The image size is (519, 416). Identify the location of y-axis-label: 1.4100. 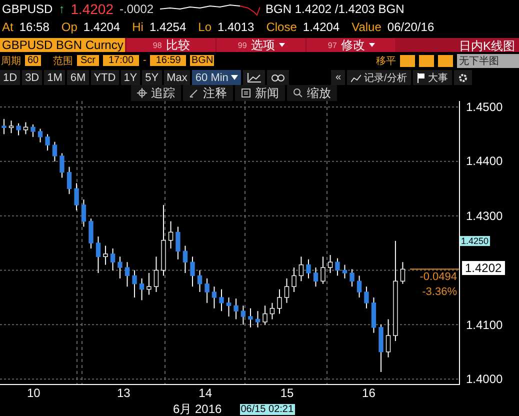
(484, 325).